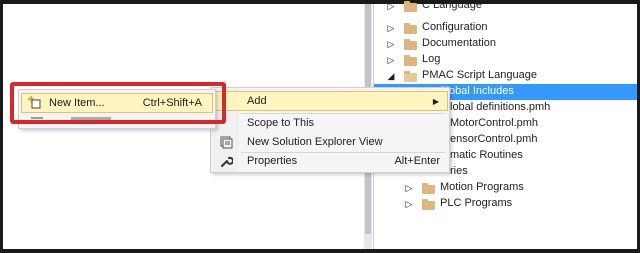 This screenshot has width=640, height=253. What do you see at coordinates (494, 139) in the screenshot?
I see `tree-item-label: ensorControl.pmh` at bounding box center [494, 139].